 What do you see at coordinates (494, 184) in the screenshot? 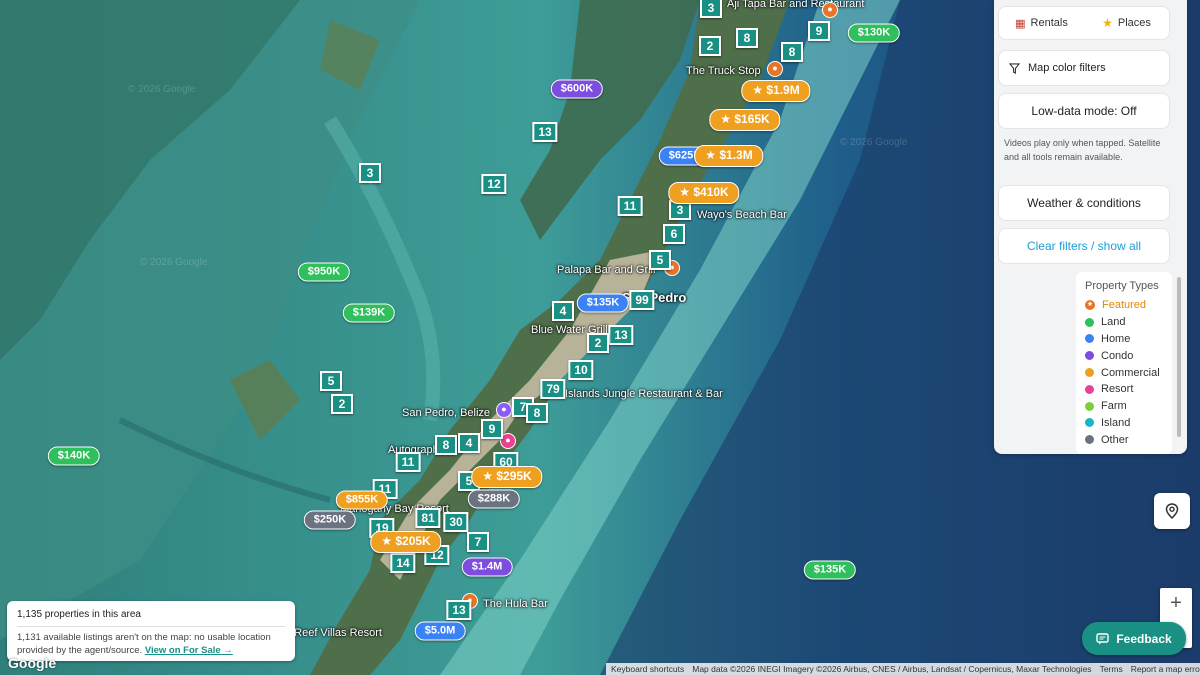
I see `listing-cluster: 12` at bounding box center [494, 184].